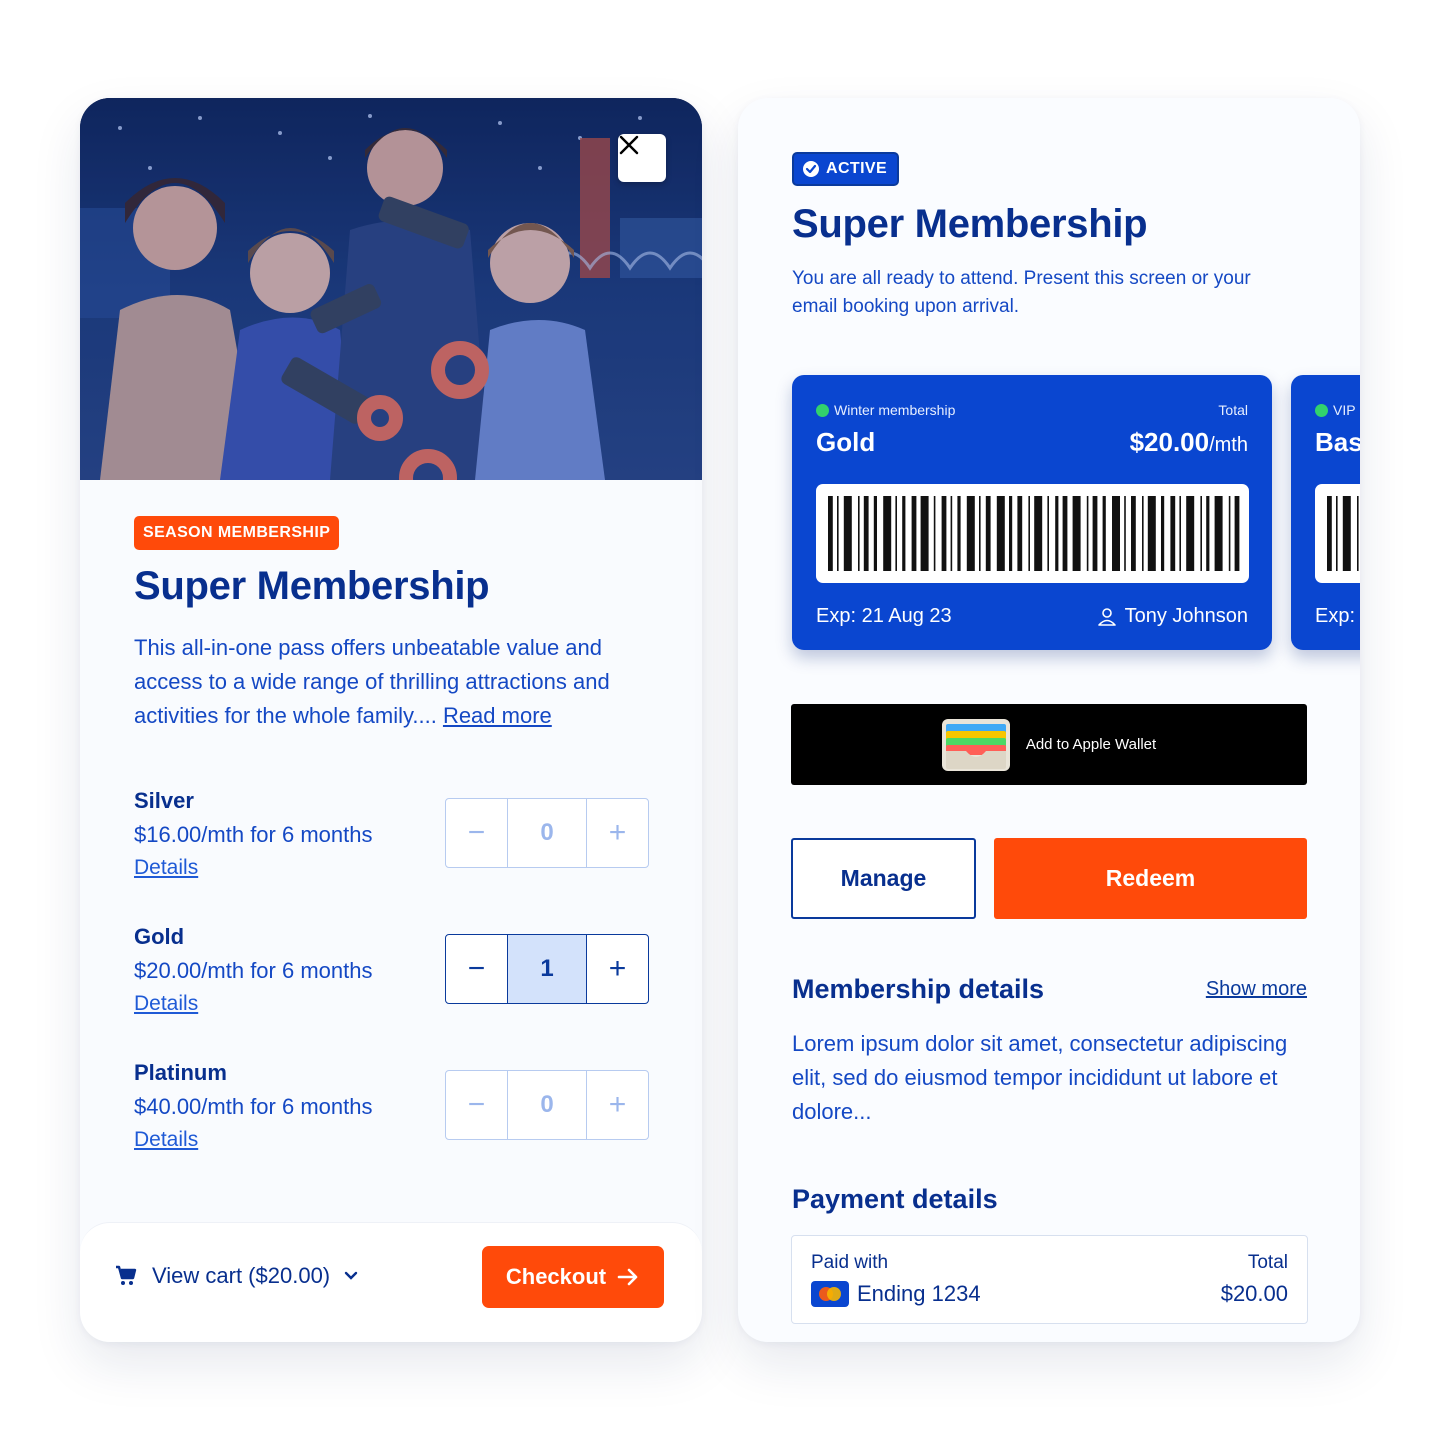 The height and width of the screenshot is (1440, 1440). I want to click on quantity-value: 0, so click(547, 833).